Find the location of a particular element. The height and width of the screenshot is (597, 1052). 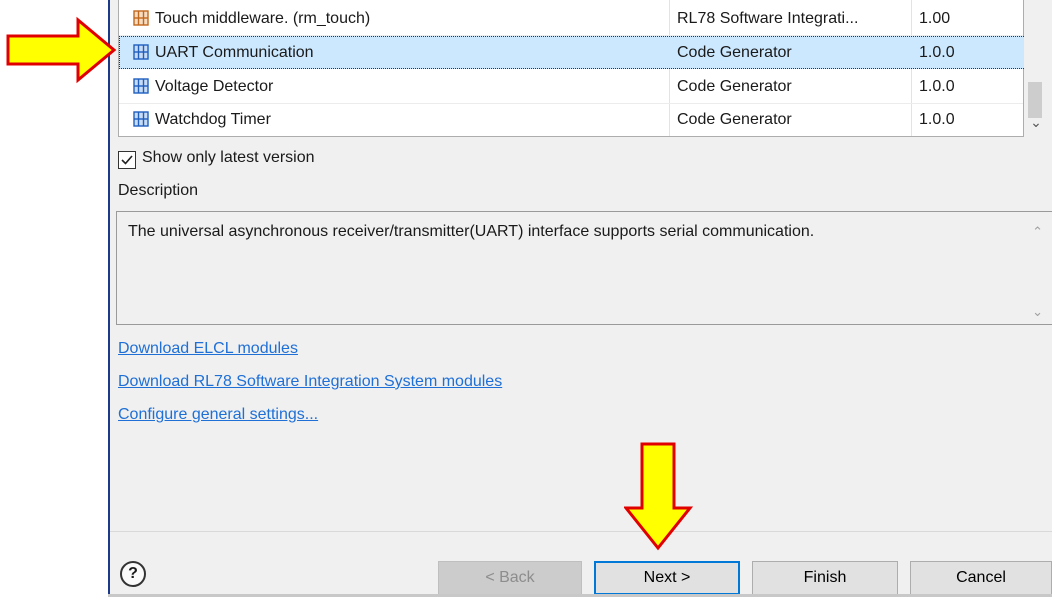

table-row: Voltage Detector Code Generator 1.0.0 is located at coordinates (576, 86).